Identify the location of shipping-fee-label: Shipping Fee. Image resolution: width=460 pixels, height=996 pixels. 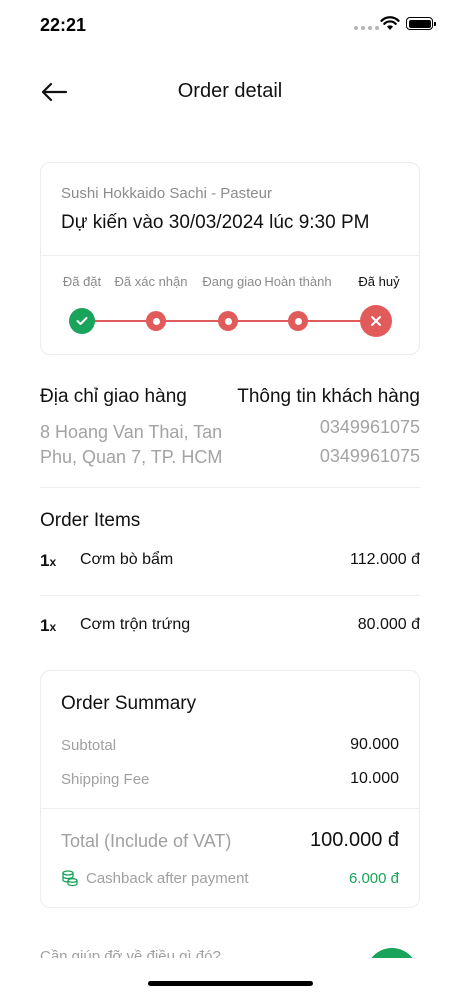
(105, 779).